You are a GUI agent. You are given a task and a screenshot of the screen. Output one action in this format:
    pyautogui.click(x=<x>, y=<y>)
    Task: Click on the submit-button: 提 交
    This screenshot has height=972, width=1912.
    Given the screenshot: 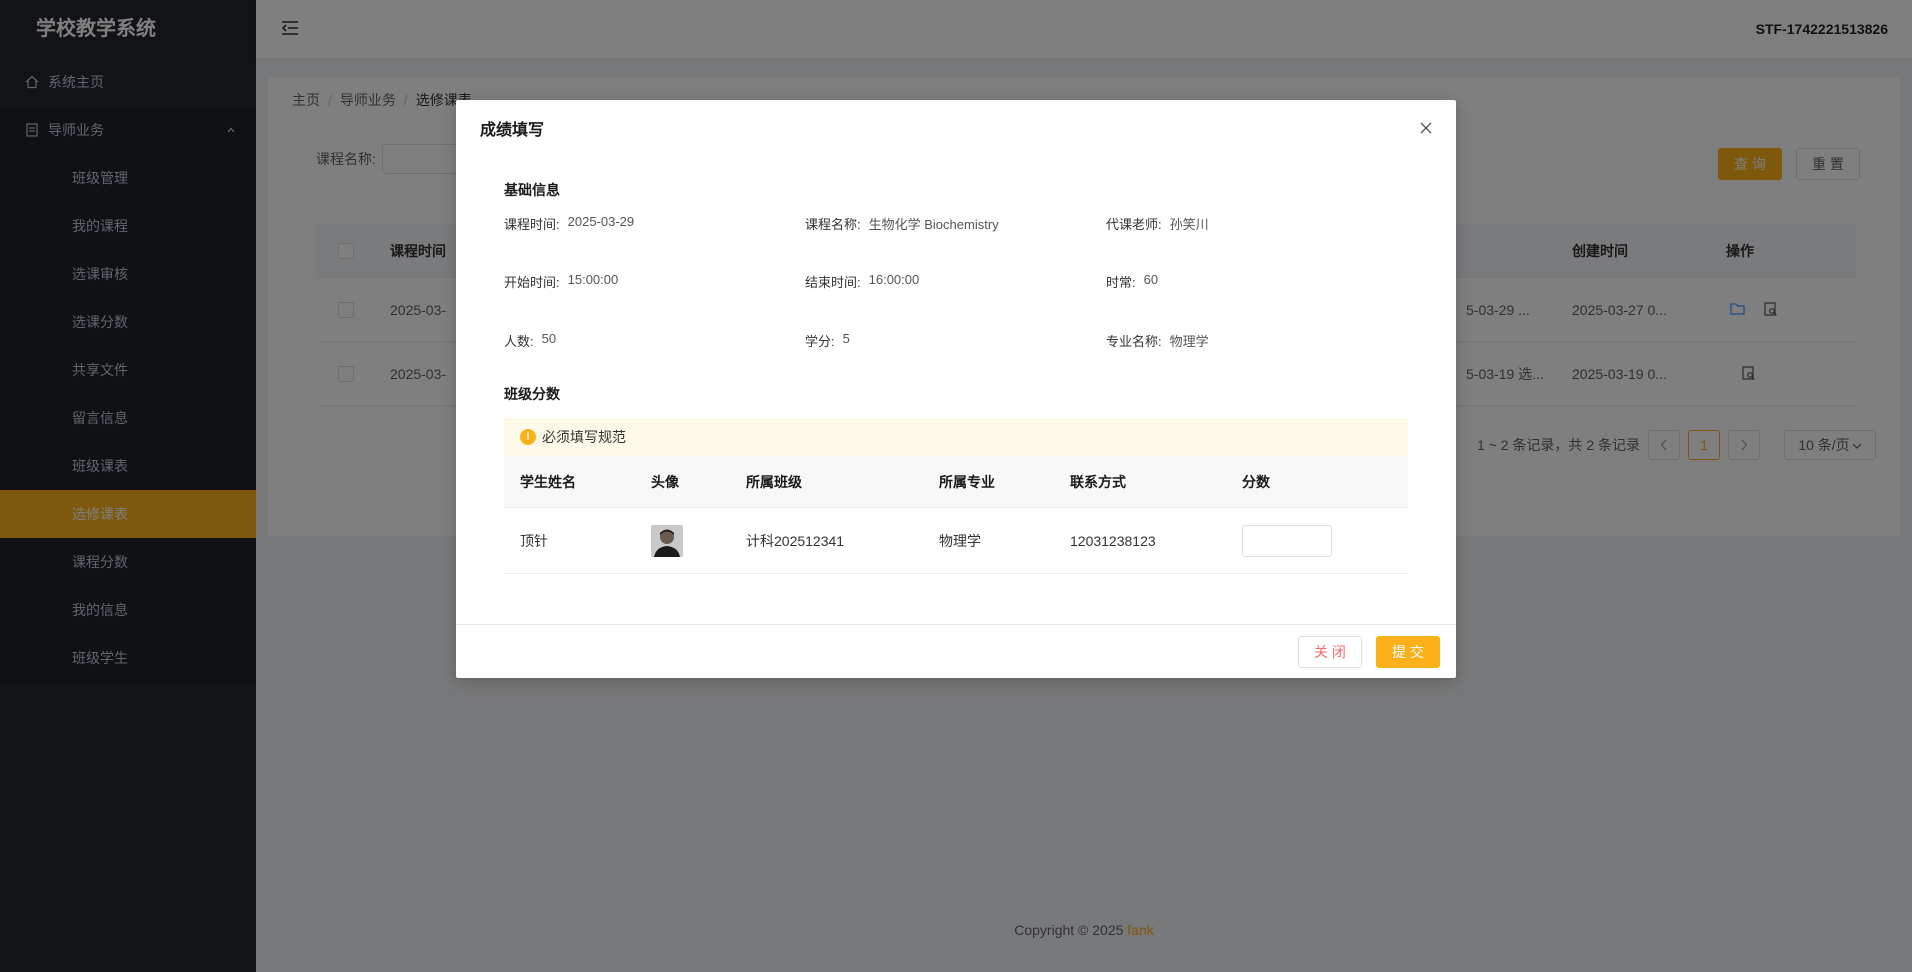 What is the action you would take?
    pyautogui.click(x=1408, y=652)
    